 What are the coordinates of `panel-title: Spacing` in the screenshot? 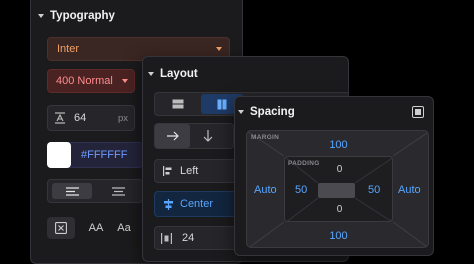 It's located at (272, 112).